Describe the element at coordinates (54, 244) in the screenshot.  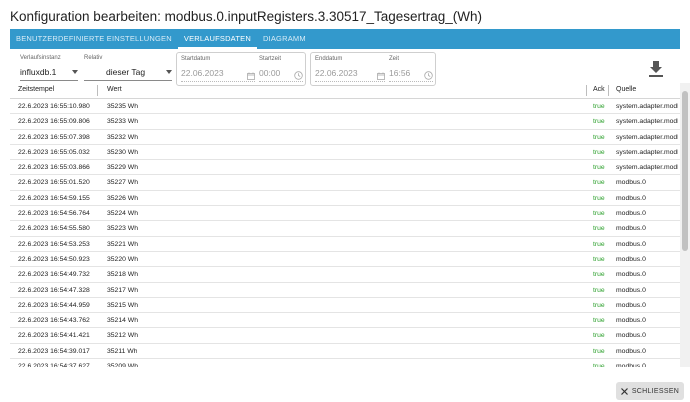
I see `cell-timestamp: 22.6.2023 16:54:53.253` at that location.